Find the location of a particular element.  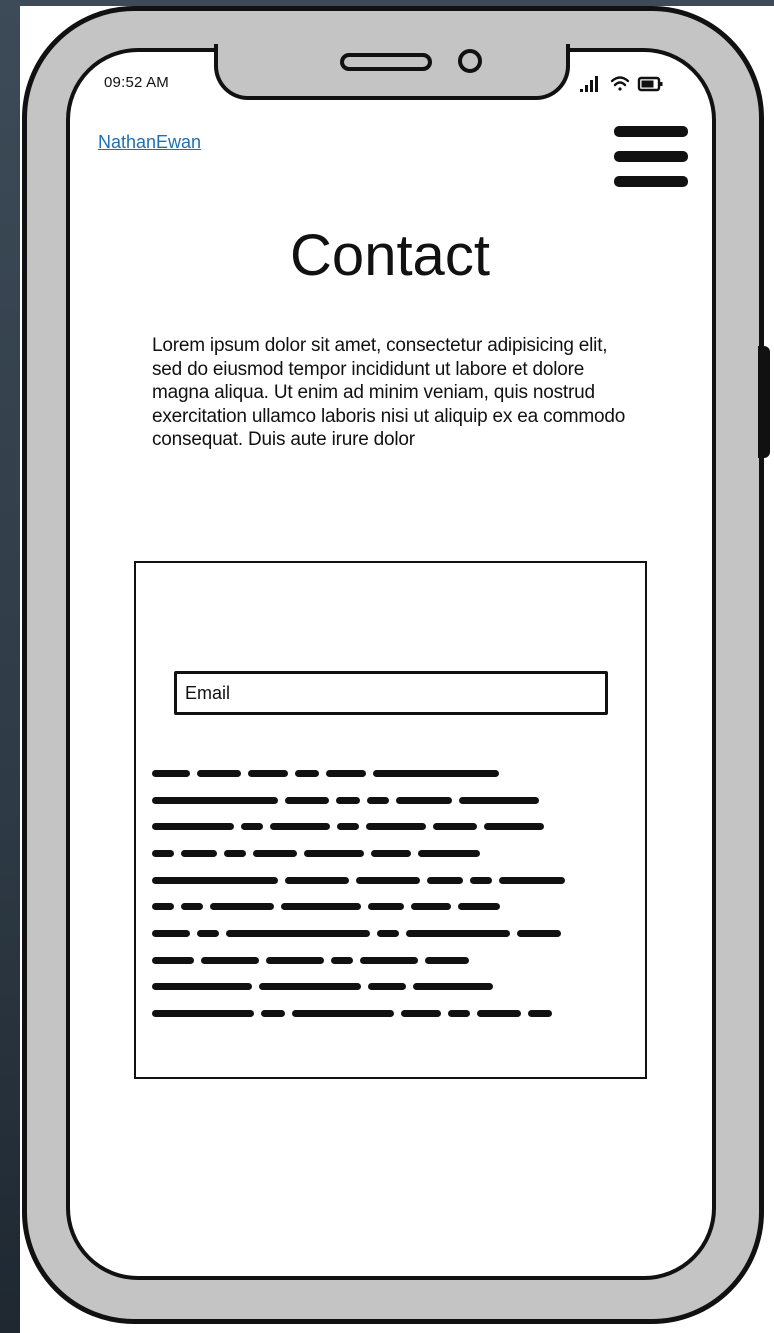

hamburger-menu-icon is located at coordinates (651, 157).